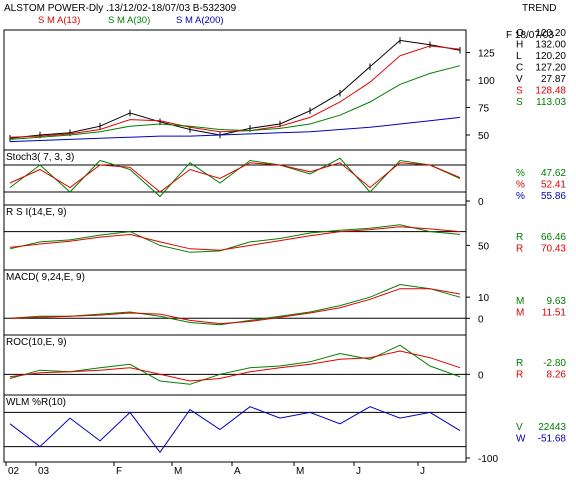  I want to click on price-stat-label: V, so click(519, 79).